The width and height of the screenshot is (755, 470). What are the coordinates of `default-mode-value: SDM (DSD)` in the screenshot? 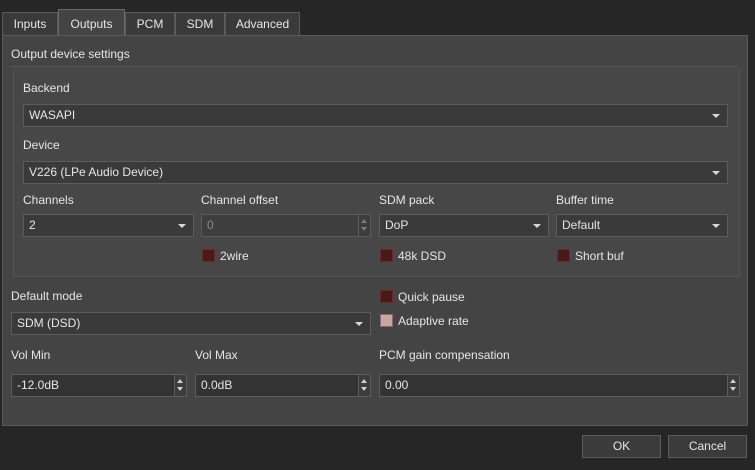 It's located at (49, 323).